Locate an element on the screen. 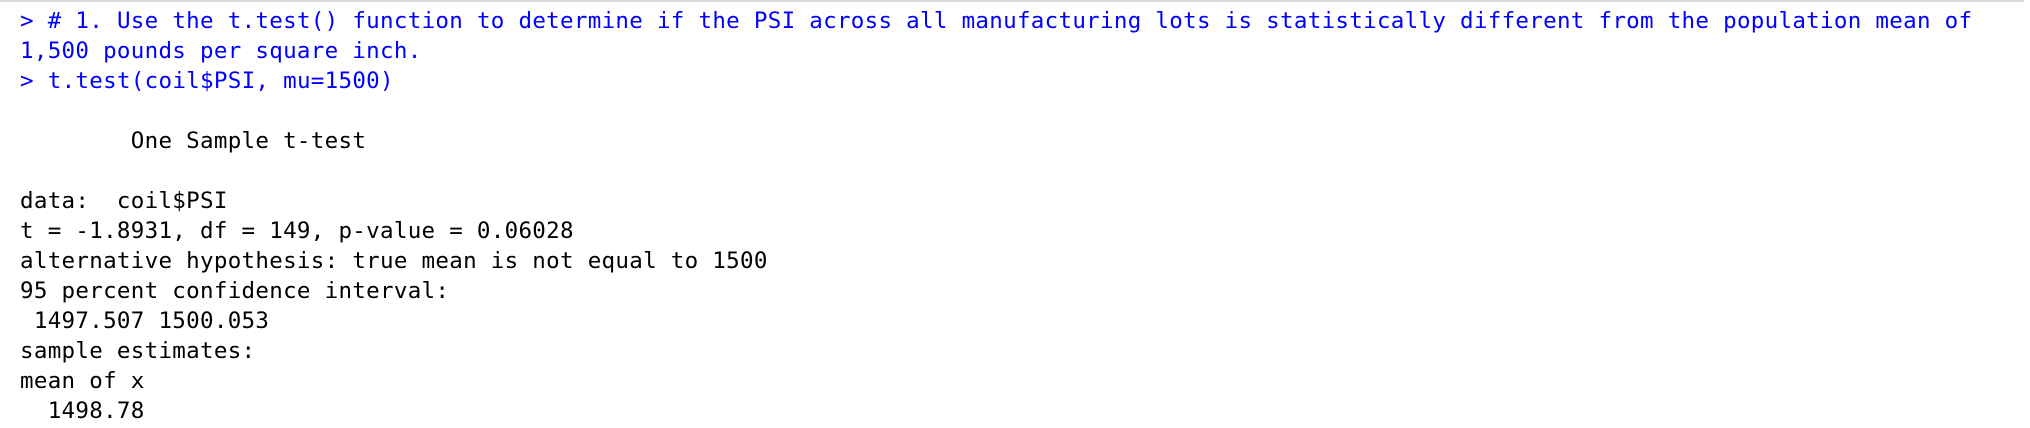 The height and width of the screenshot is (428, 2030). statistics-line: t = -1.8931, df = 149, p-value = 0.06028 is located at coordinates (297, 231).